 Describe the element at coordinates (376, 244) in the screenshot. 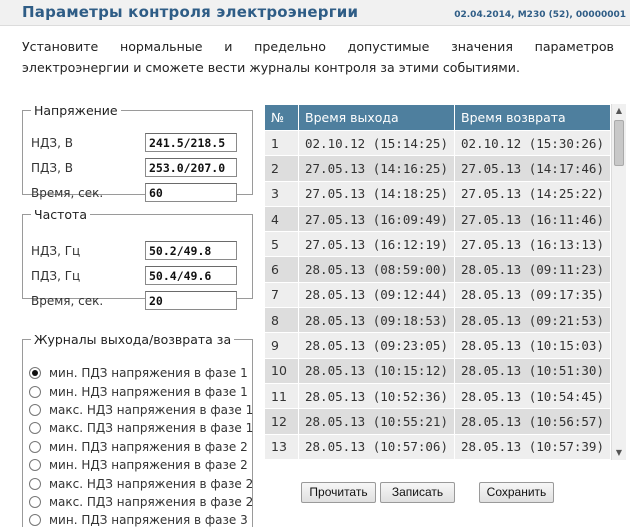

I see `cell-exit-time: 27.05.13 (16:12:19)` at that location.